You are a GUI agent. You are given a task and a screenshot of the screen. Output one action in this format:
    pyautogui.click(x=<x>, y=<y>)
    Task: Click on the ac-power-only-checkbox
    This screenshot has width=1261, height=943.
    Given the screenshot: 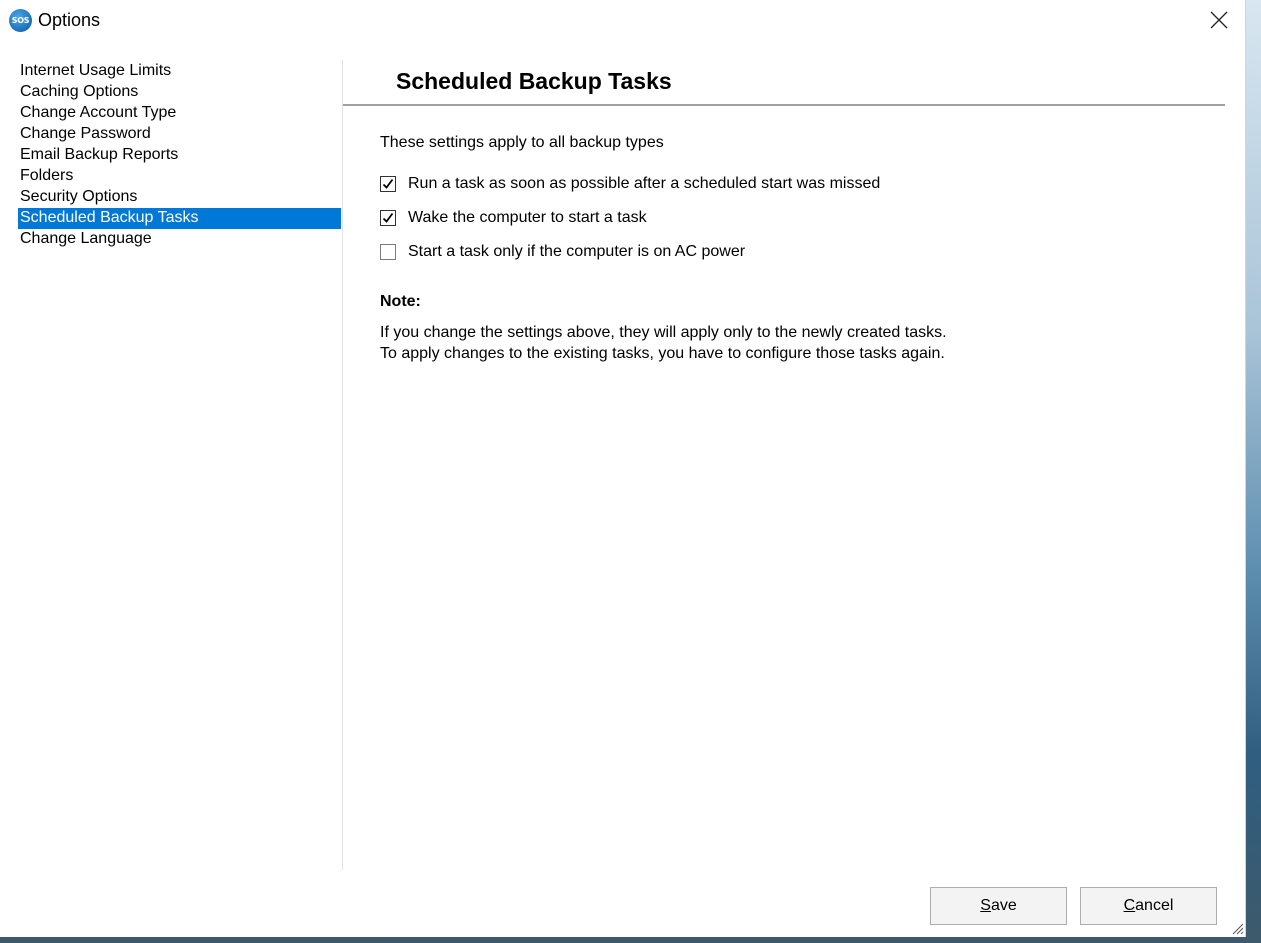 What is the action you would take?
    pyautogui.click(x=388, y=252)
    